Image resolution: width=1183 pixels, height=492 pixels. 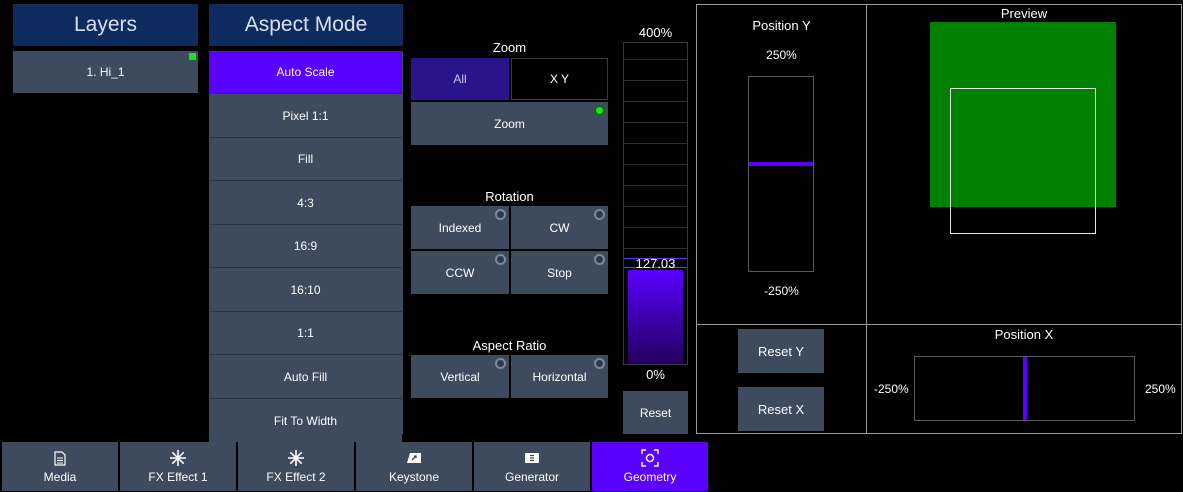 I want to click on aspect-16-10: 16:10, so click(x=305, y=290).